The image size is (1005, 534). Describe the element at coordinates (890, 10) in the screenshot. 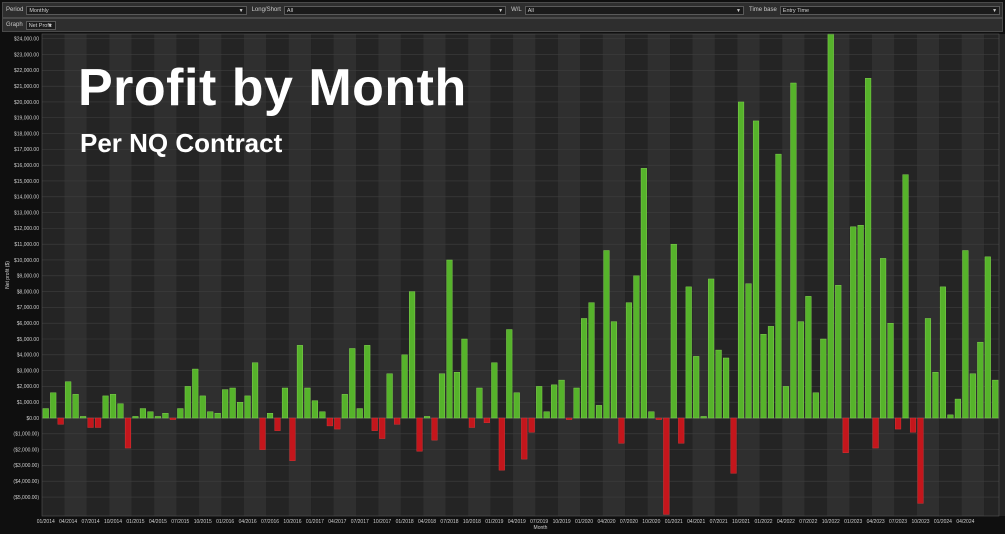

I see `time-base-select: Entry Time ▼` at that location.